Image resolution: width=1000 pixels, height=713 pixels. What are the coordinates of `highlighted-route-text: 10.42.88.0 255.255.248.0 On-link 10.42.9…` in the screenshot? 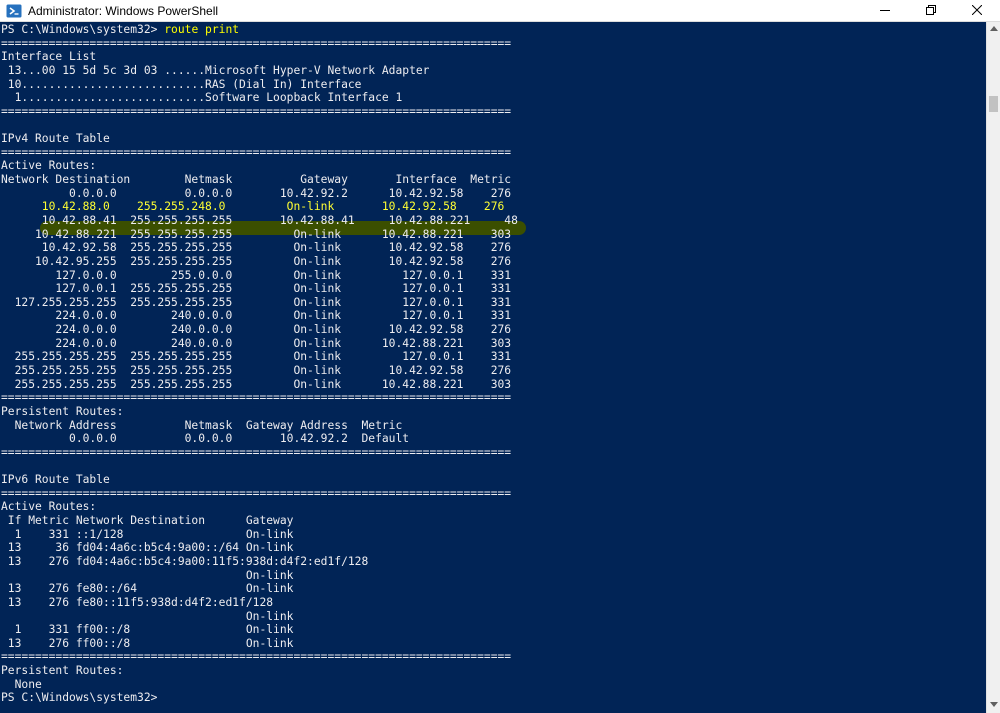 It's located at (253, 207).